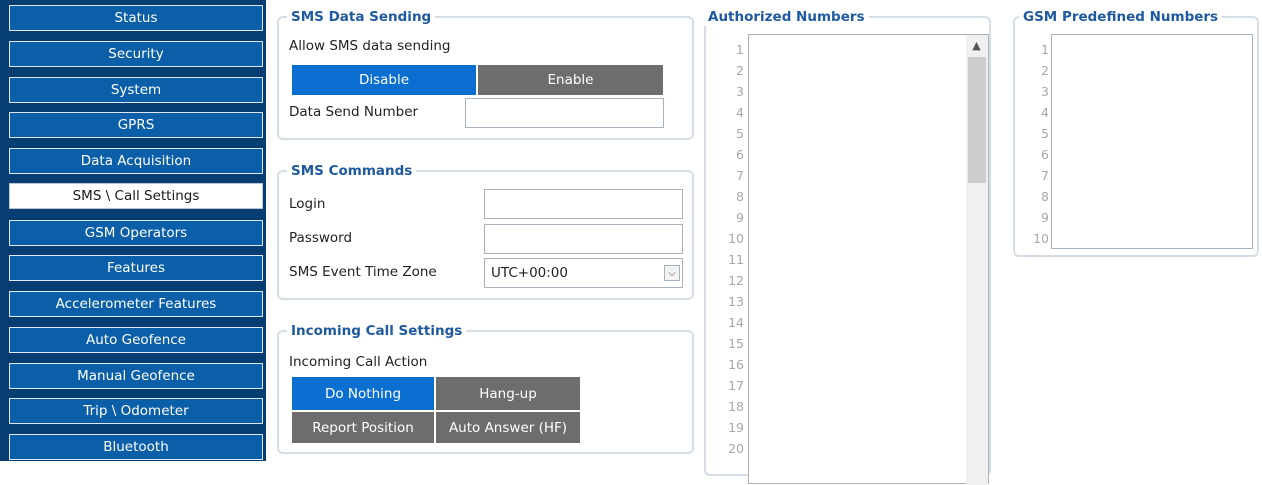 The image size is (1262, 485). Describe the element at coordinates (358, 362) in the screenshot. I see `incoming-call-action-label: Incoming Call Action` at that location.